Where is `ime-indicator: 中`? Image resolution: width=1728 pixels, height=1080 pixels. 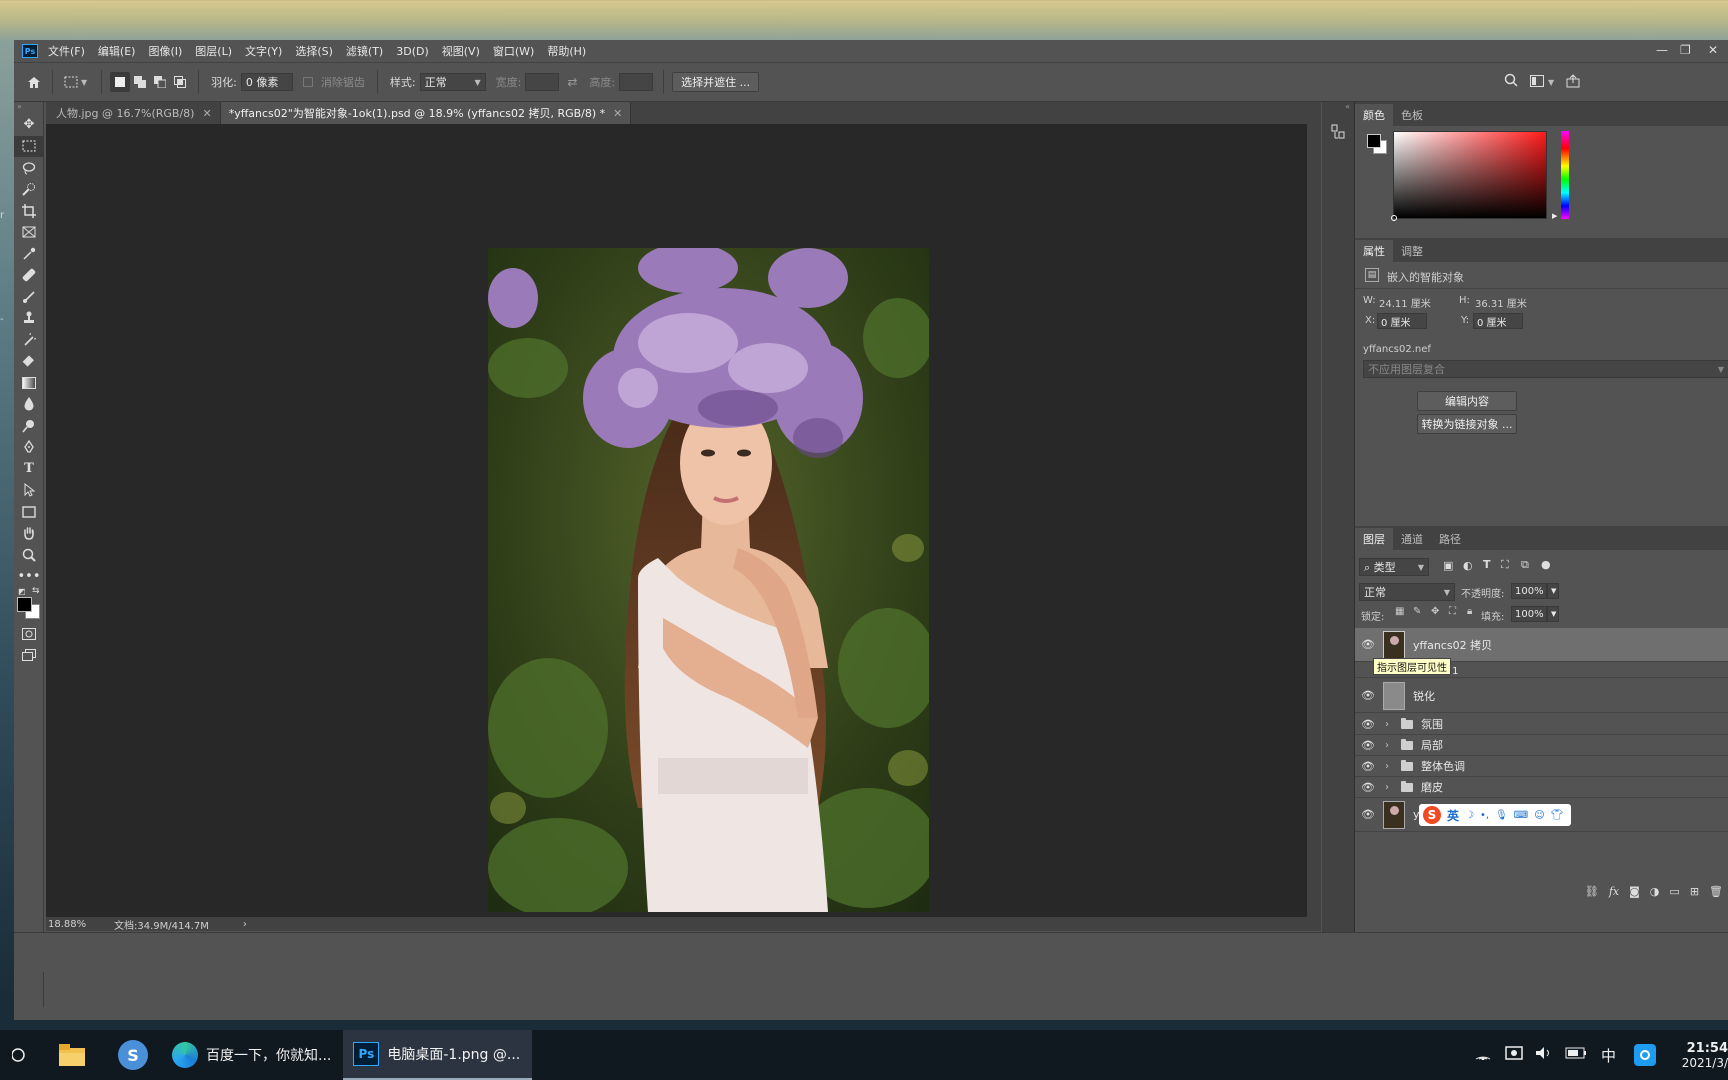
ime-indicator: 中 is located at coordinates (1608, 1055).